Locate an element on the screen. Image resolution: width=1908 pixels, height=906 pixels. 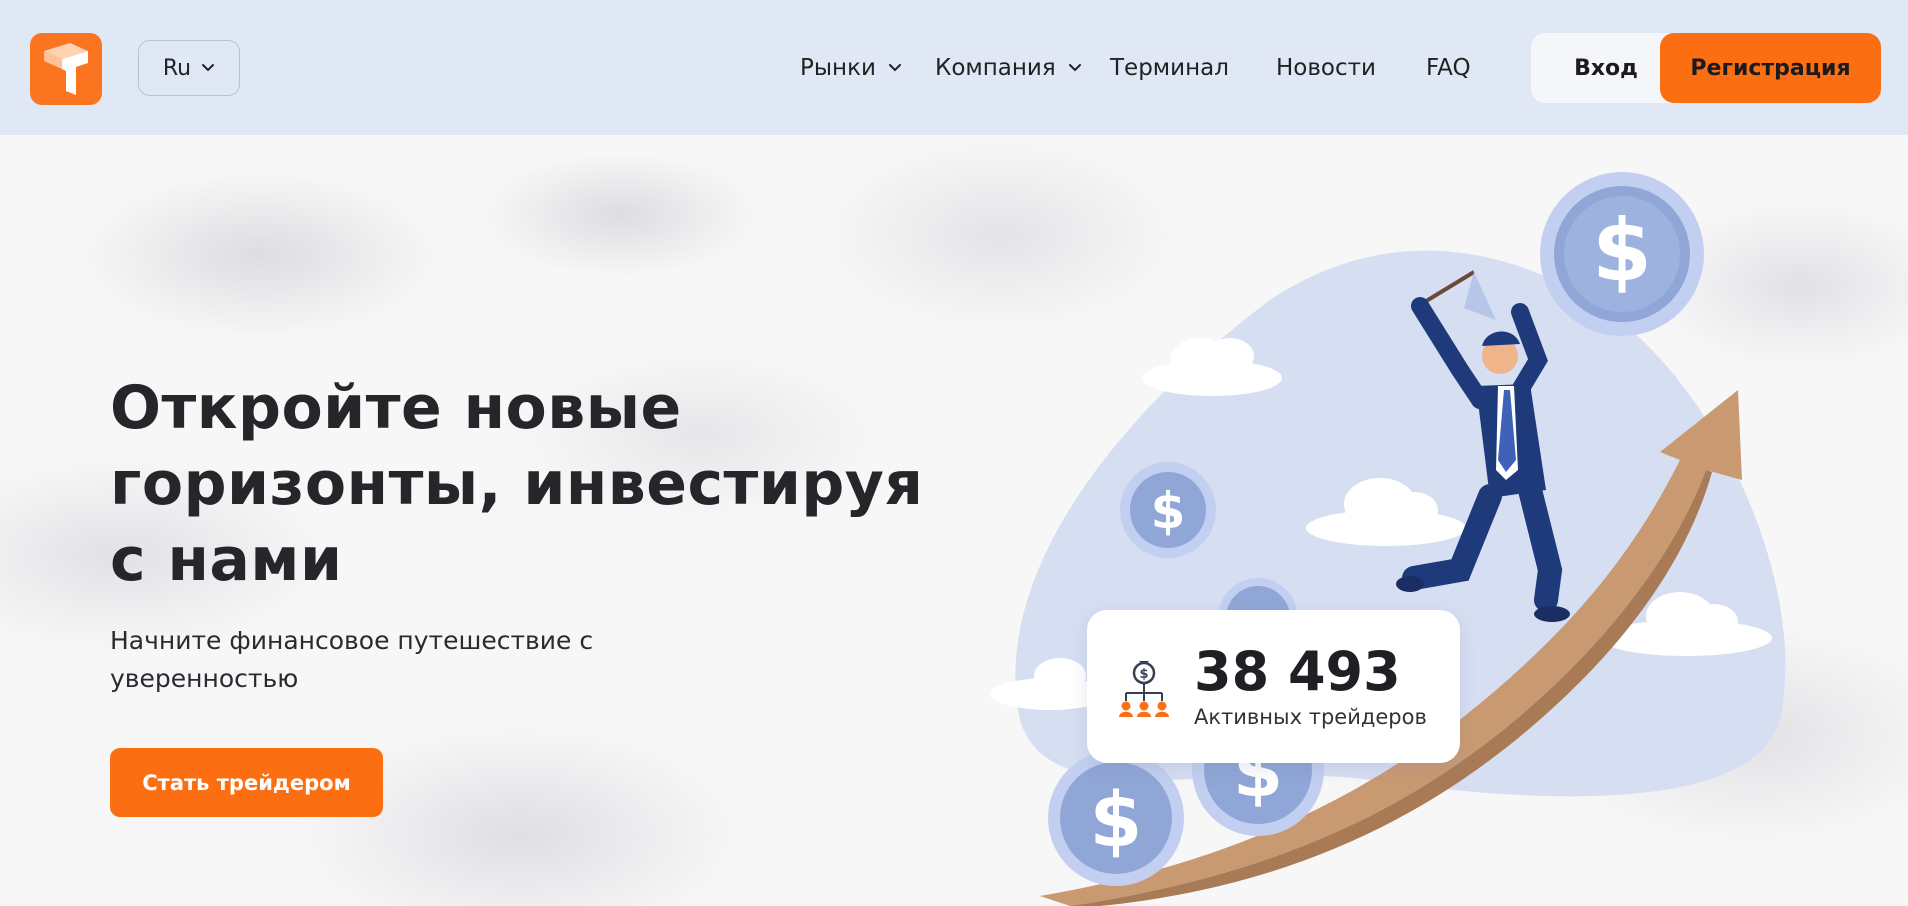
register-button: Регистрация is located at coordinates (1770, 68).